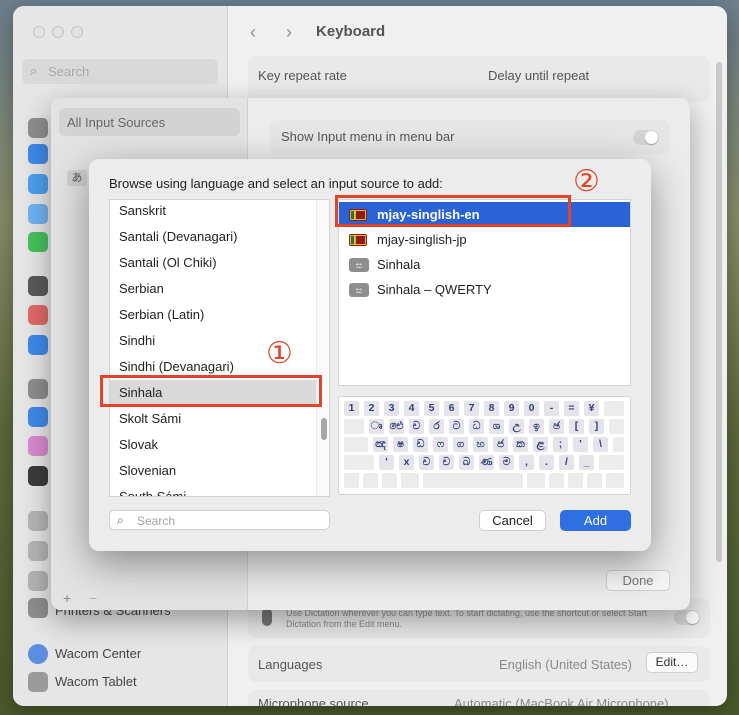  Describe the element at coordinates (289, 32) in the screenshot. I see `forward-icon: ›` at that location.